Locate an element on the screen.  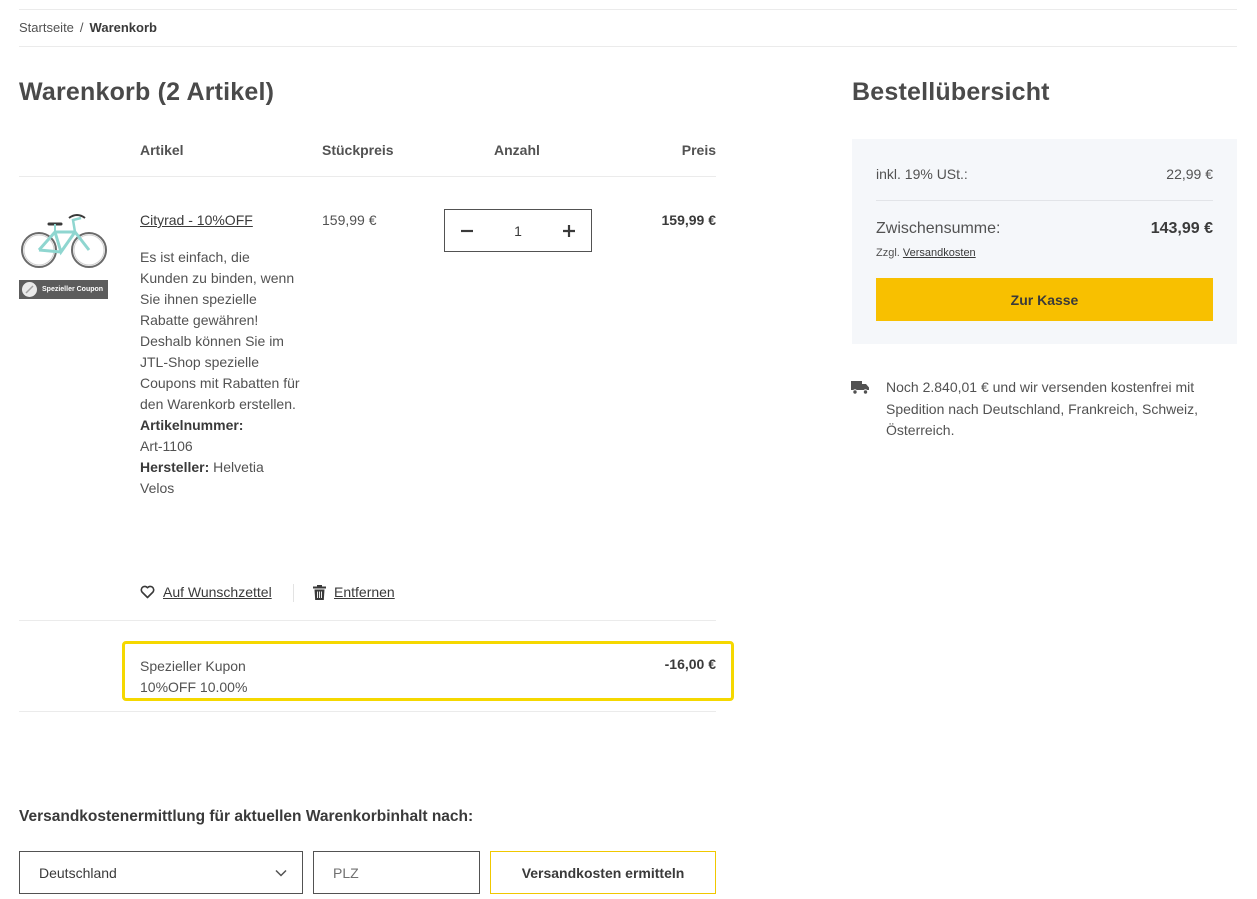
page-title: Warenkorb (2 Artikel) is located at coordinates (147, 92).